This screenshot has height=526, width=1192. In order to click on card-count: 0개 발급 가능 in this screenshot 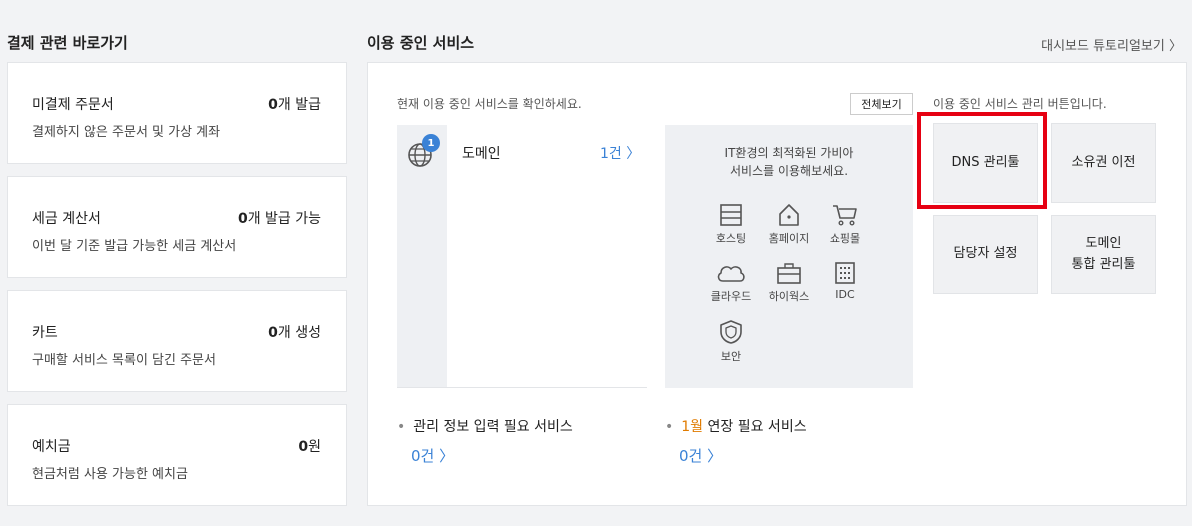, I will do `click(279, 219)`.